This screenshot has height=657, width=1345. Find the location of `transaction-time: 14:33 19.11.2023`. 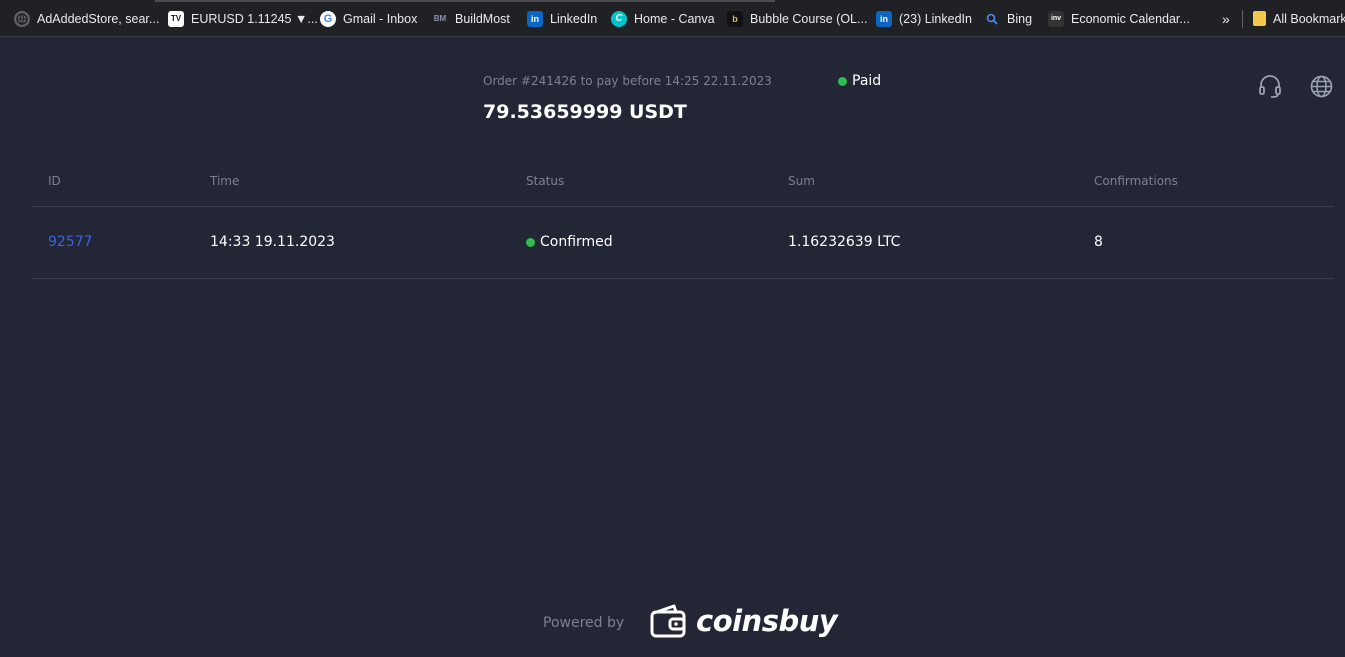

transaction-time: 14:33 19.11.2023 is located at coordinates (272, 242).